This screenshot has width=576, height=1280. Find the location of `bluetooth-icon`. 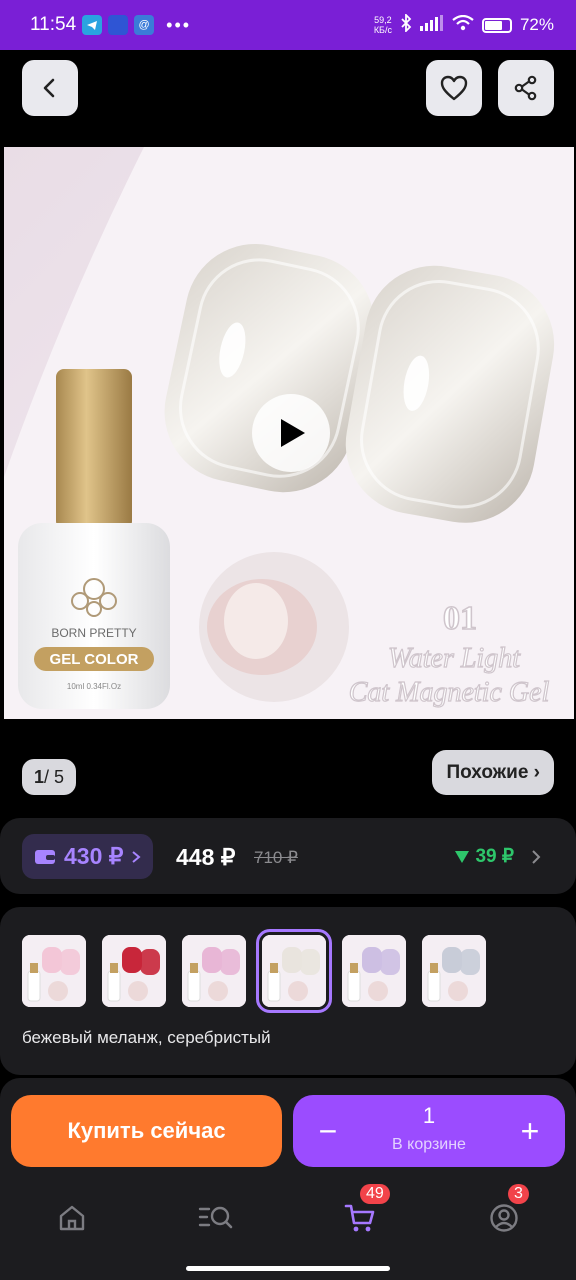

bluetooth-icon is located at coordinates (406, 24).